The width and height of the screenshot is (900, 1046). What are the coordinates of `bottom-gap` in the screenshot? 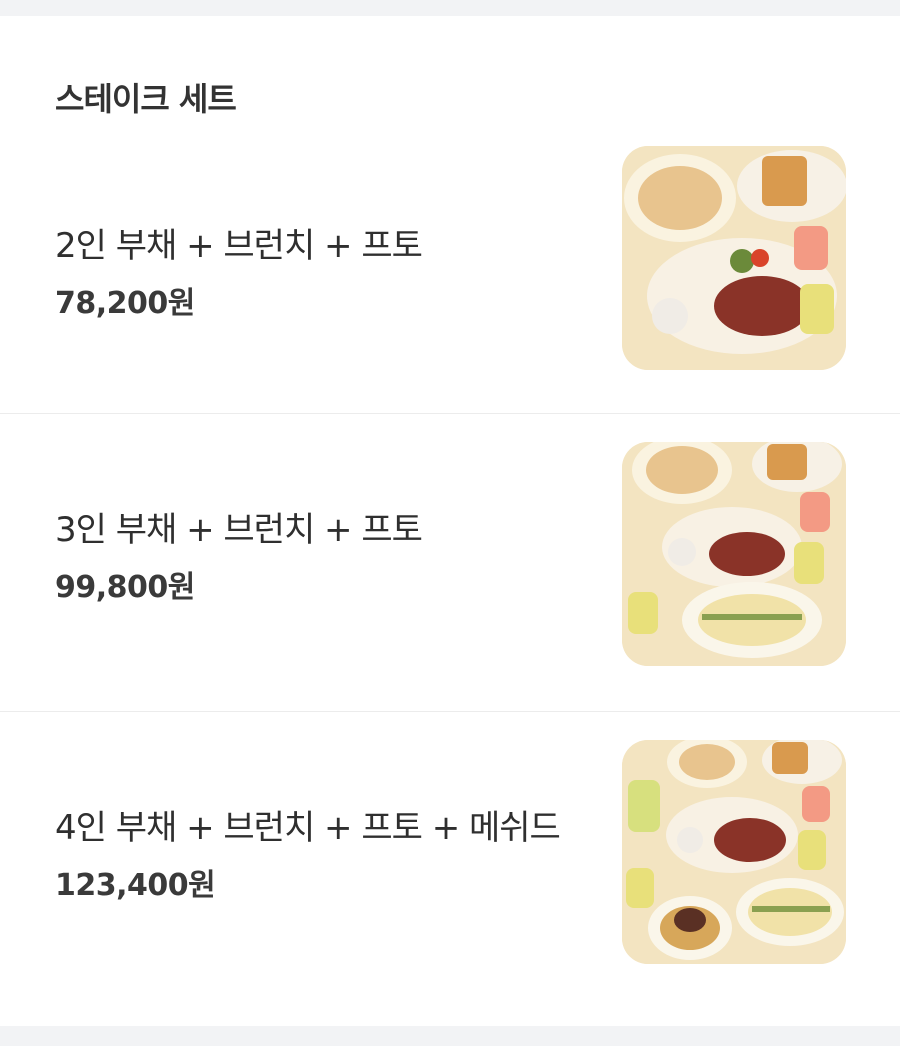 It's located at (450, 1036).